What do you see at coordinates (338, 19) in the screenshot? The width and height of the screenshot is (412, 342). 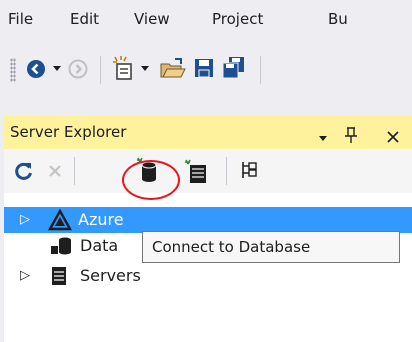 I see `menu-build: Bu` at bounding box center [338, 19].